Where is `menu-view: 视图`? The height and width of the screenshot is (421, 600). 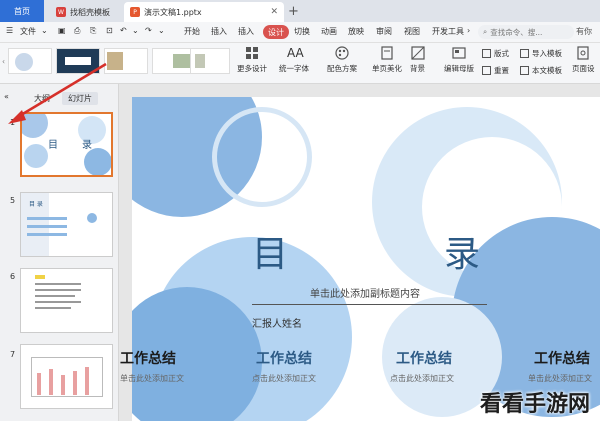
menu-view: 视图 is located at coordinates (412, 31).